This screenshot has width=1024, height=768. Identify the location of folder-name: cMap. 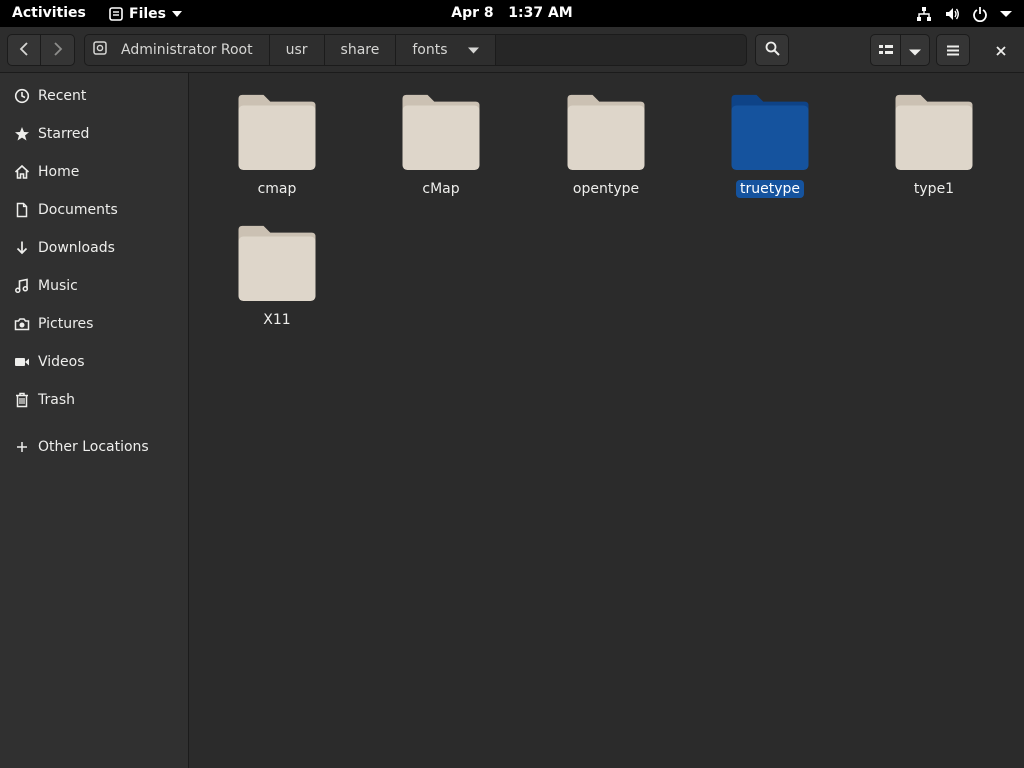
(441, 189).